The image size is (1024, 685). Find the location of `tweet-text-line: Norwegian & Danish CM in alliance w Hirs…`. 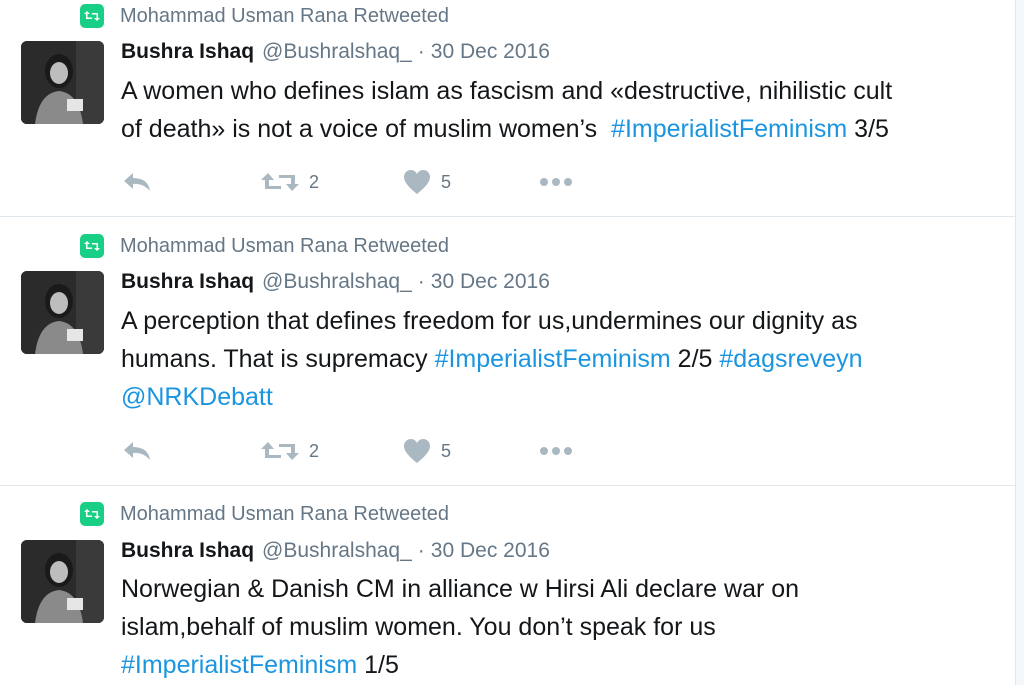

tweet-text-line: Norwegian & Danish CM in alliance w Hirs… is located at coordinates (561, 589).